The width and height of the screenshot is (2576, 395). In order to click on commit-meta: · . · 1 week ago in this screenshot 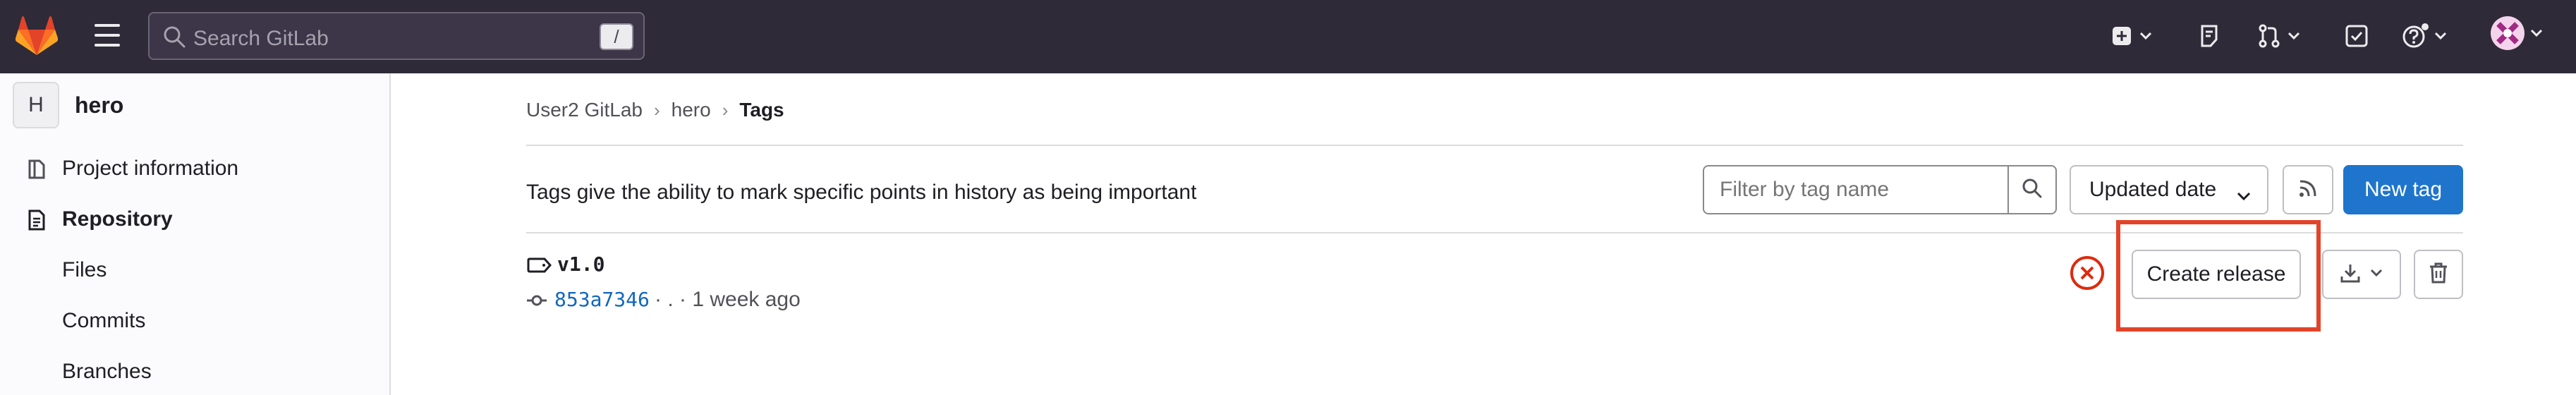, I will do `click(728, 299)`.